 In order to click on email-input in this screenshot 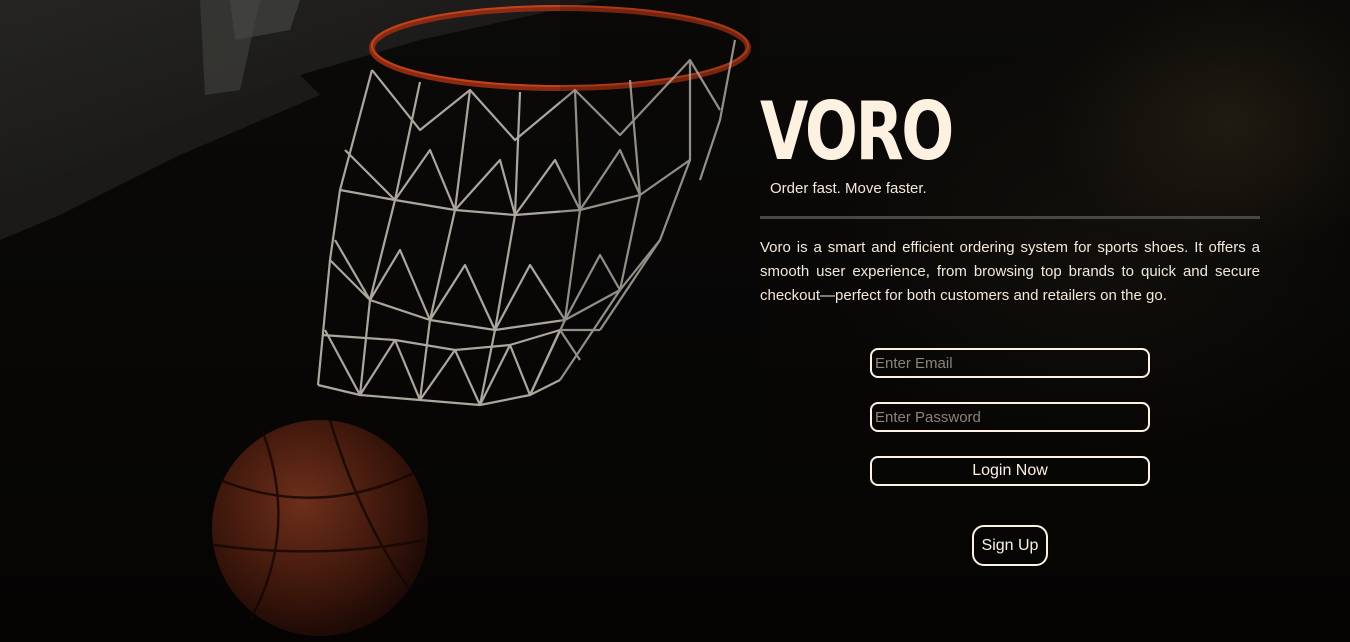, I will do `click(1010, 363)`.